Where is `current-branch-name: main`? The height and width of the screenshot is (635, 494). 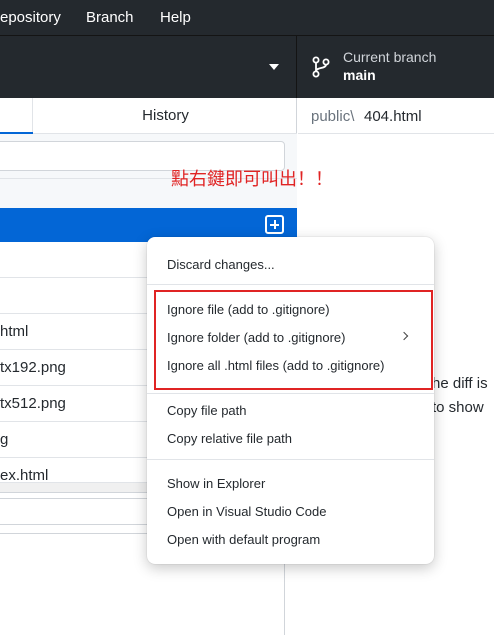
current-branch-name: main is located at coordinates (359, 75).